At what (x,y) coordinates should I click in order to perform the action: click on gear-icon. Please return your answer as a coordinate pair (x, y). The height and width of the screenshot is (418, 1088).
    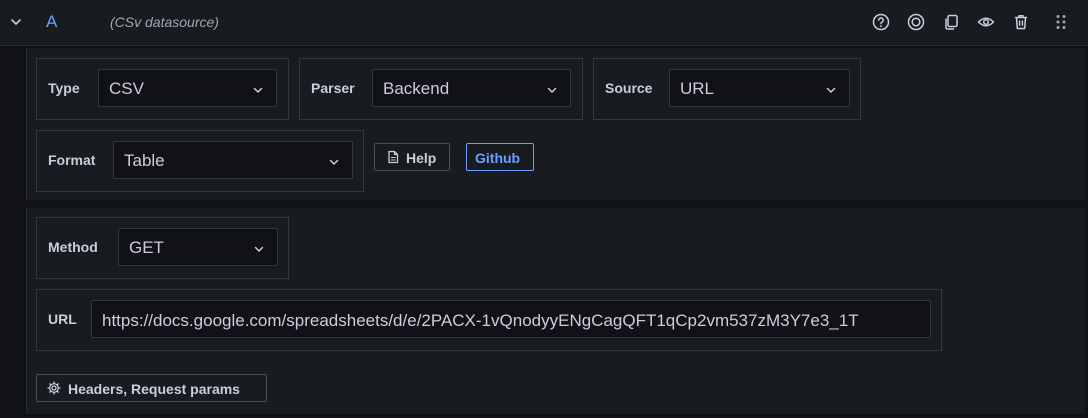
    Looking at the image, I should click on (54, 388).